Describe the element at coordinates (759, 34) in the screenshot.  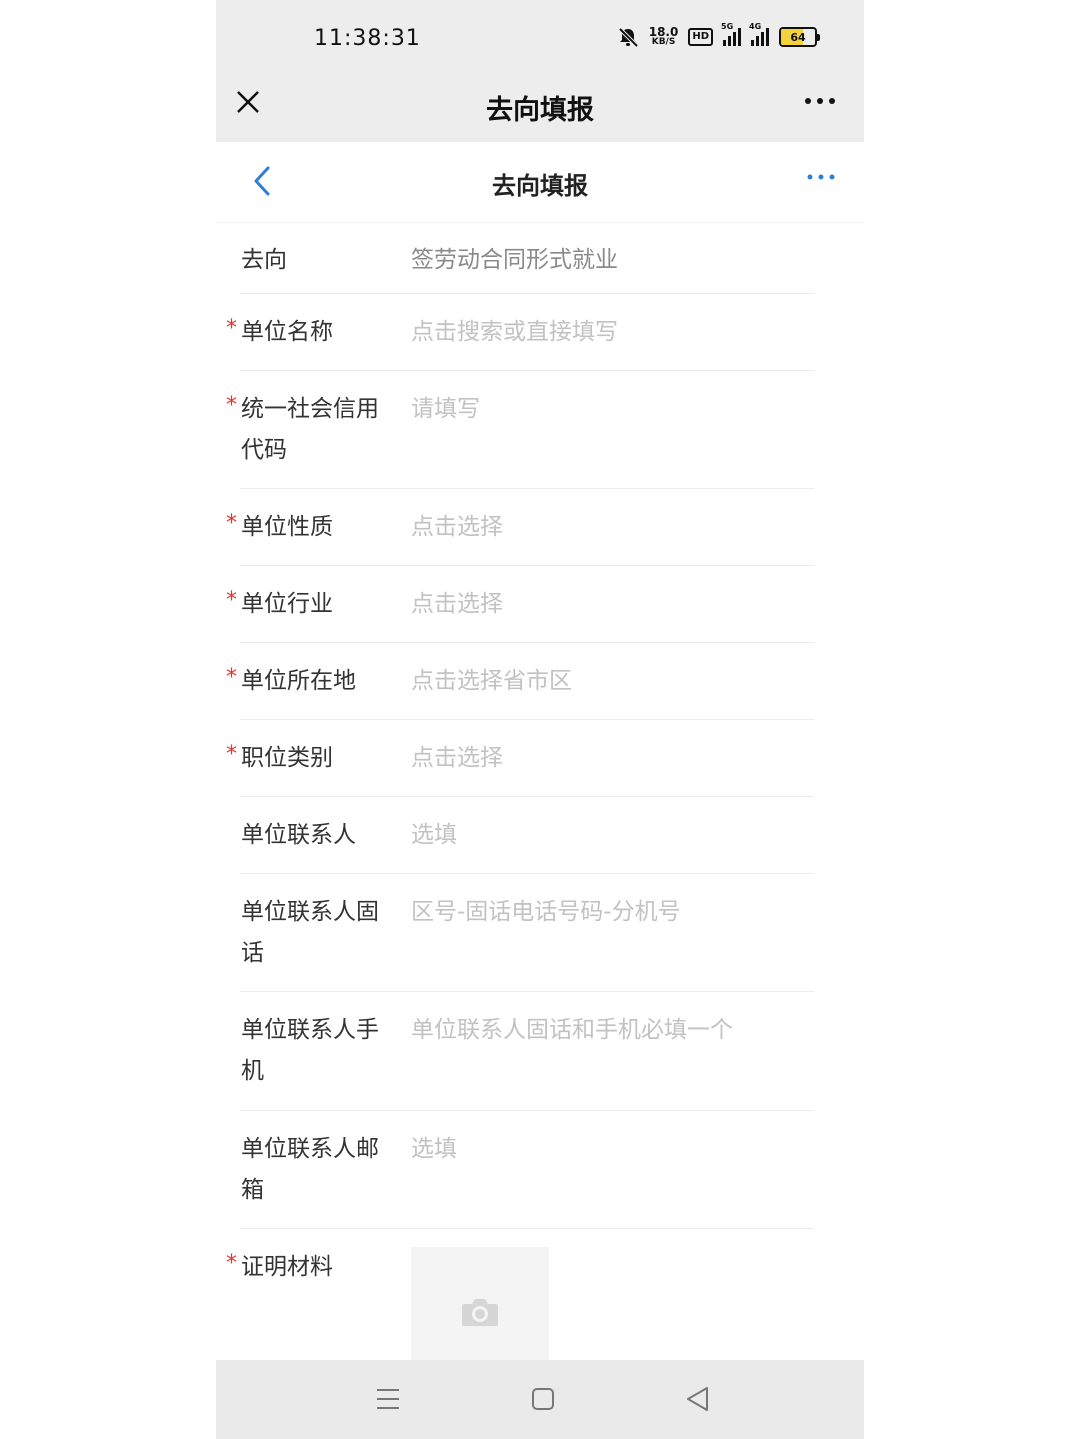
I see `signal-4g-icon: 4G` at that location.